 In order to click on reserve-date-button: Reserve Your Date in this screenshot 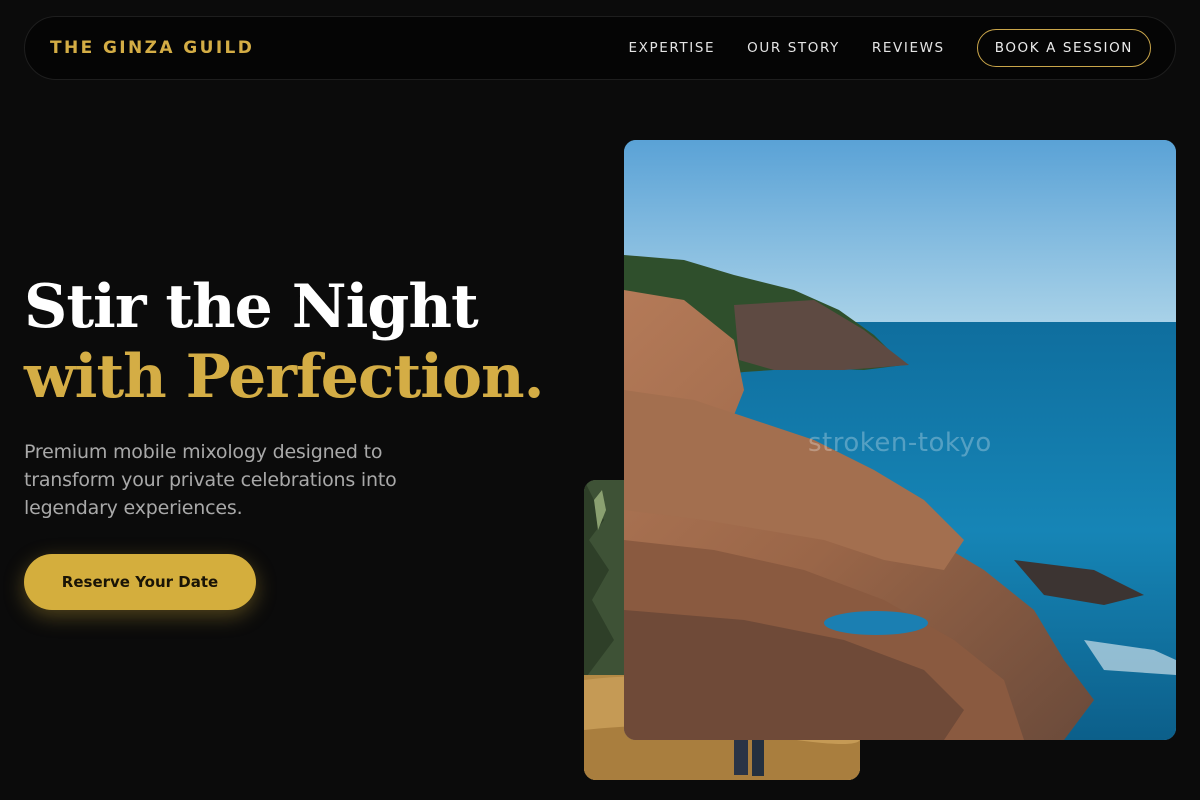, I will do `click(140, 582)`.